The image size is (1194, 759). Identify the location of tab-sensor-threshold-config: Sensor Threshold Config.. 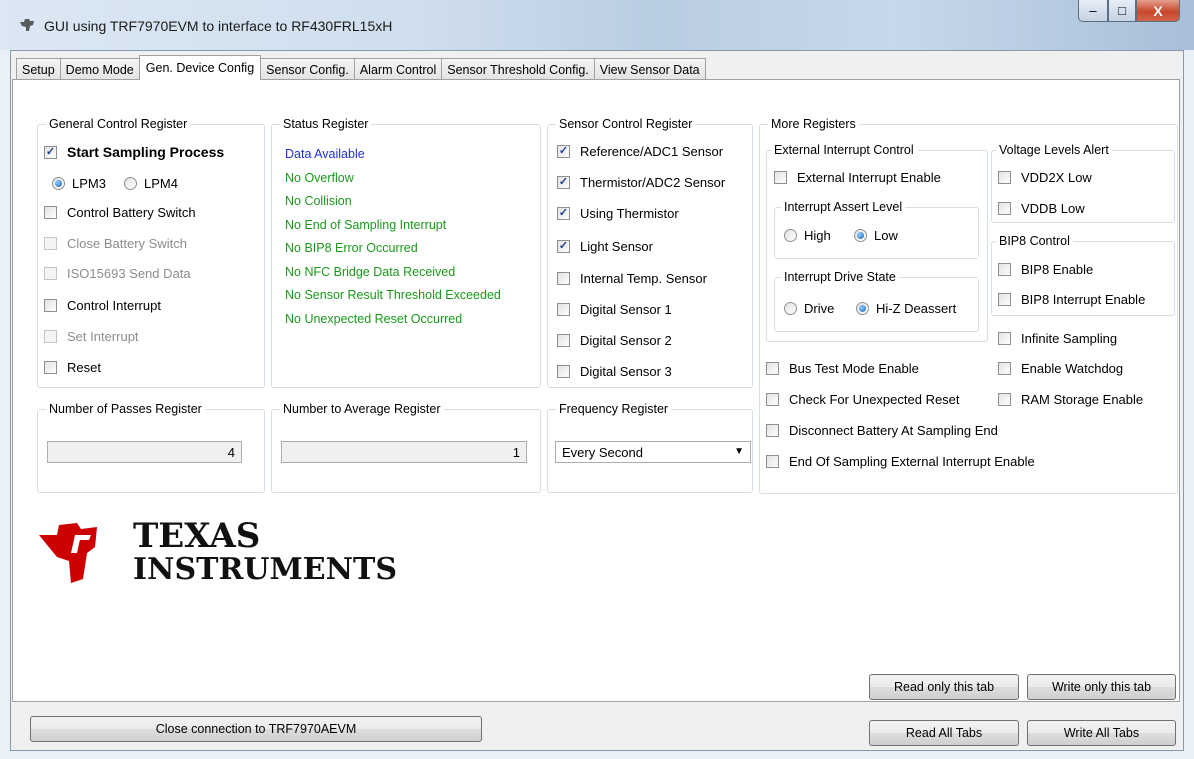
(518, 69).